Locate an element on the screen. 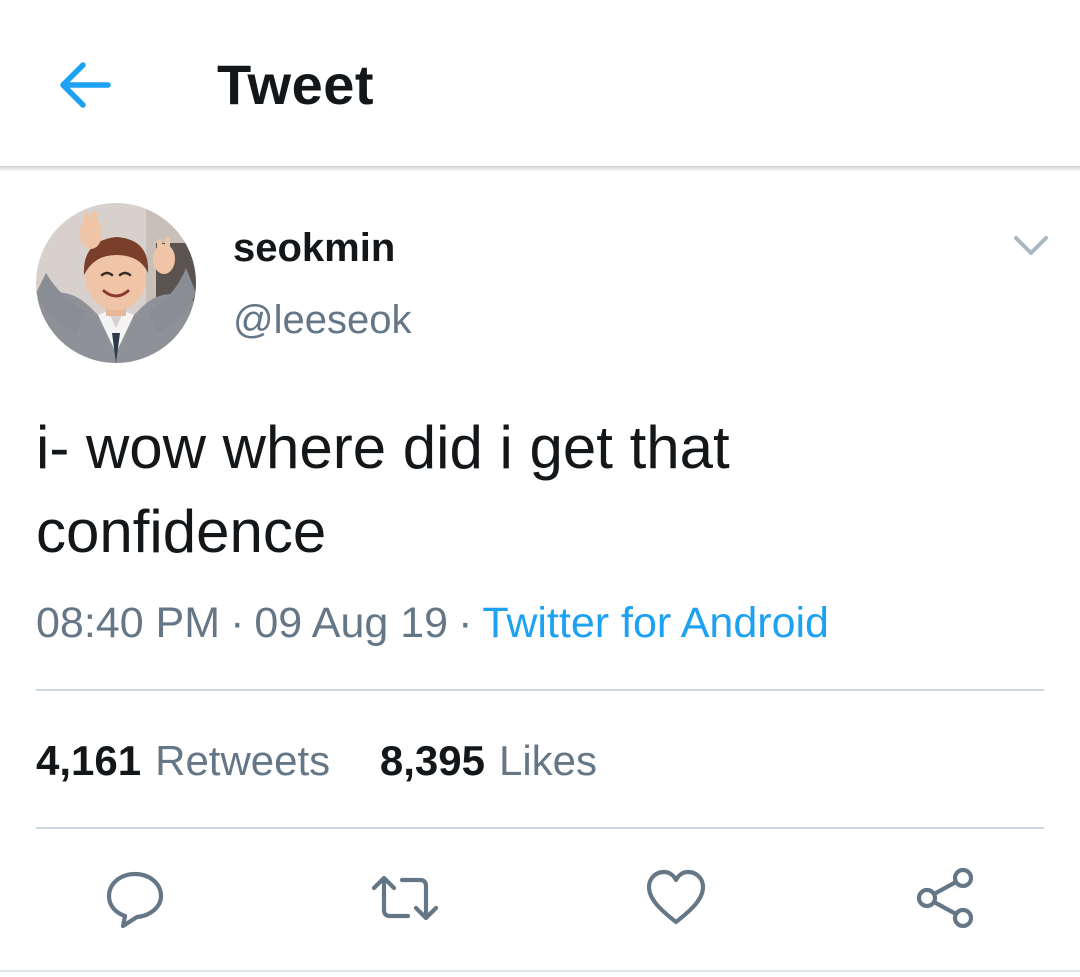  profile-photo is located at coordinates (116, 283).